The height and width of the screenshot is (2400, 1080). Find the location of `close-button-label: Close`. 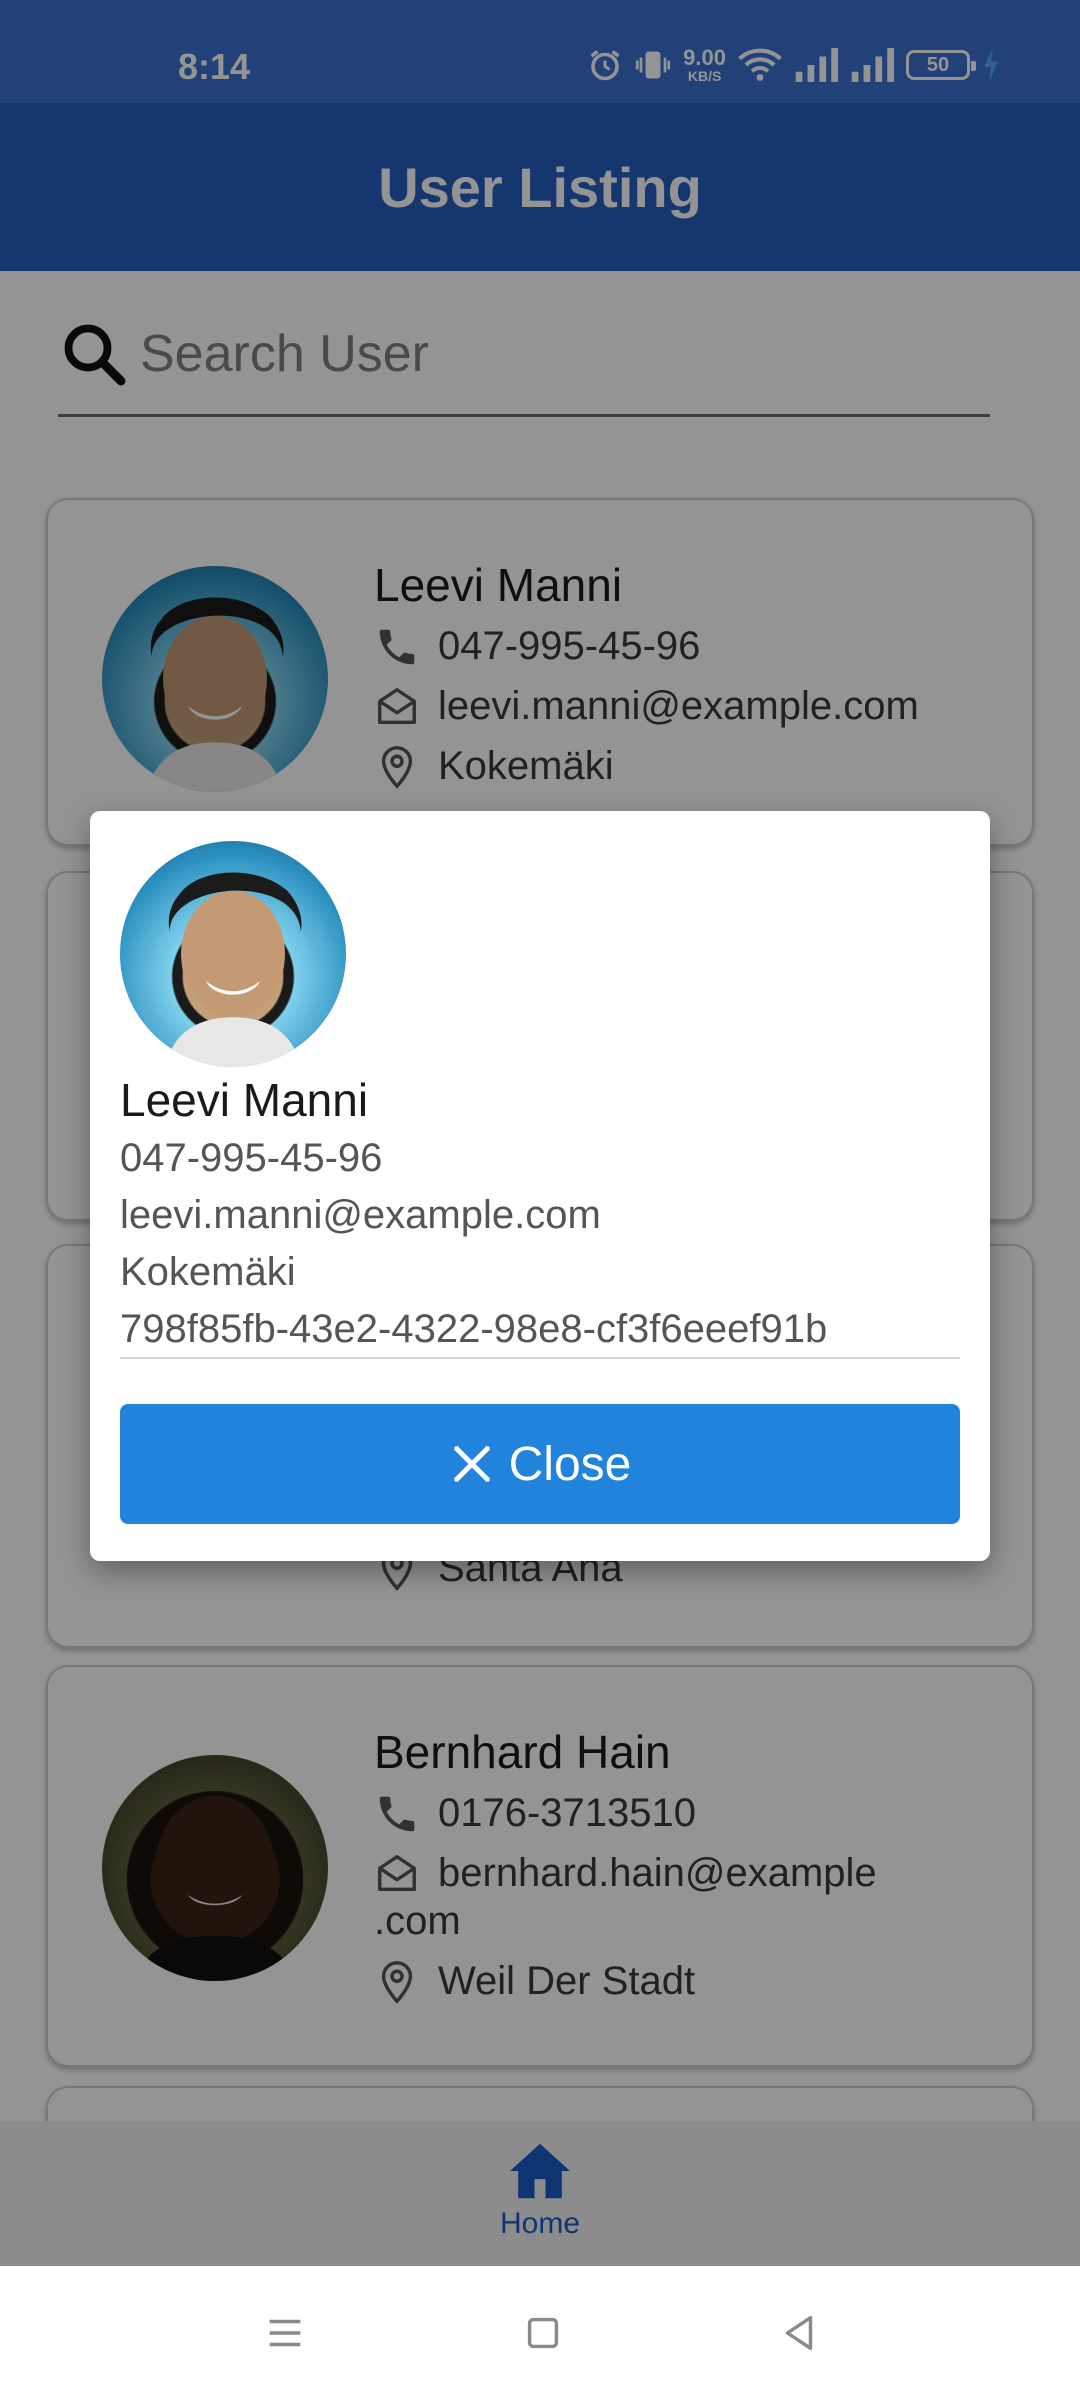

close-button-label: Close is located at coordinates (570, 1464).